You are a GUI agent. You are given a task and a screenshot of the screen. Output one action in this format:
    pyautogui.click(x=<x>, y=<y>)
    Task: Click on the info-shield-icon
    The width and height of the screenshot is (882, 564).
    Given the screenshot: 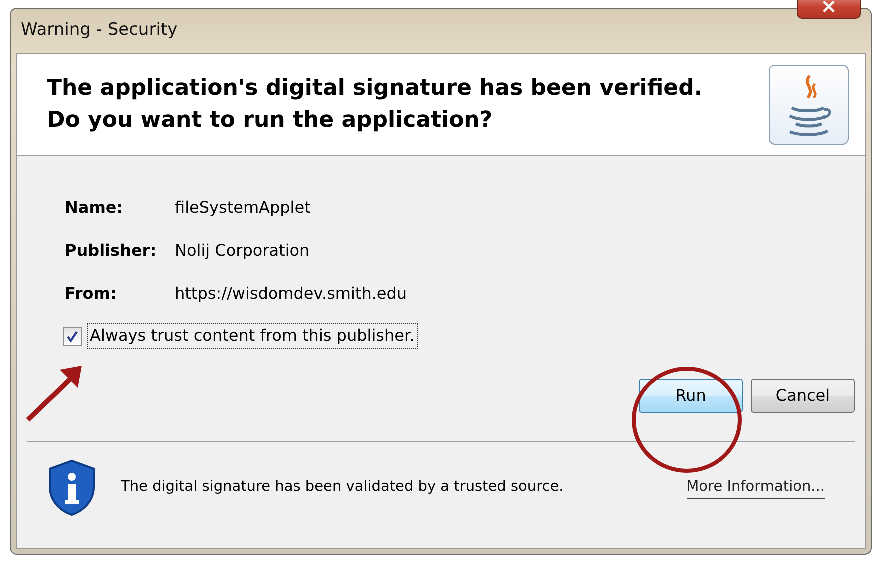 What is the action you would take?
    pyautogui.click(x=72, y=488)
    